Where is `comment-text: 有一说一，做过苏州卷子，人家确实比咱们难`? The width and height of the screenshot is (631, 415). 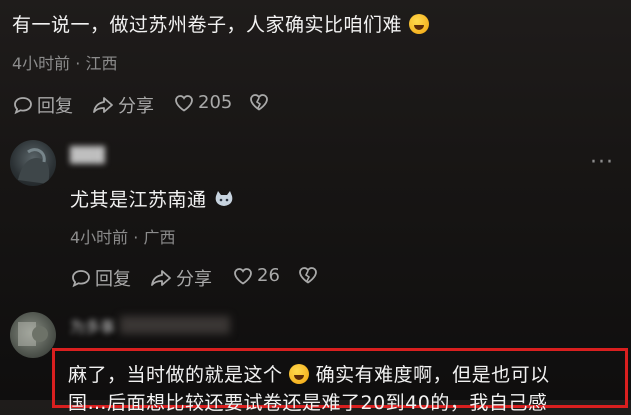
comment-text: 有一说一，做过苏州卷子，人家确实比咱们难 is located at coordinates (220, 23).